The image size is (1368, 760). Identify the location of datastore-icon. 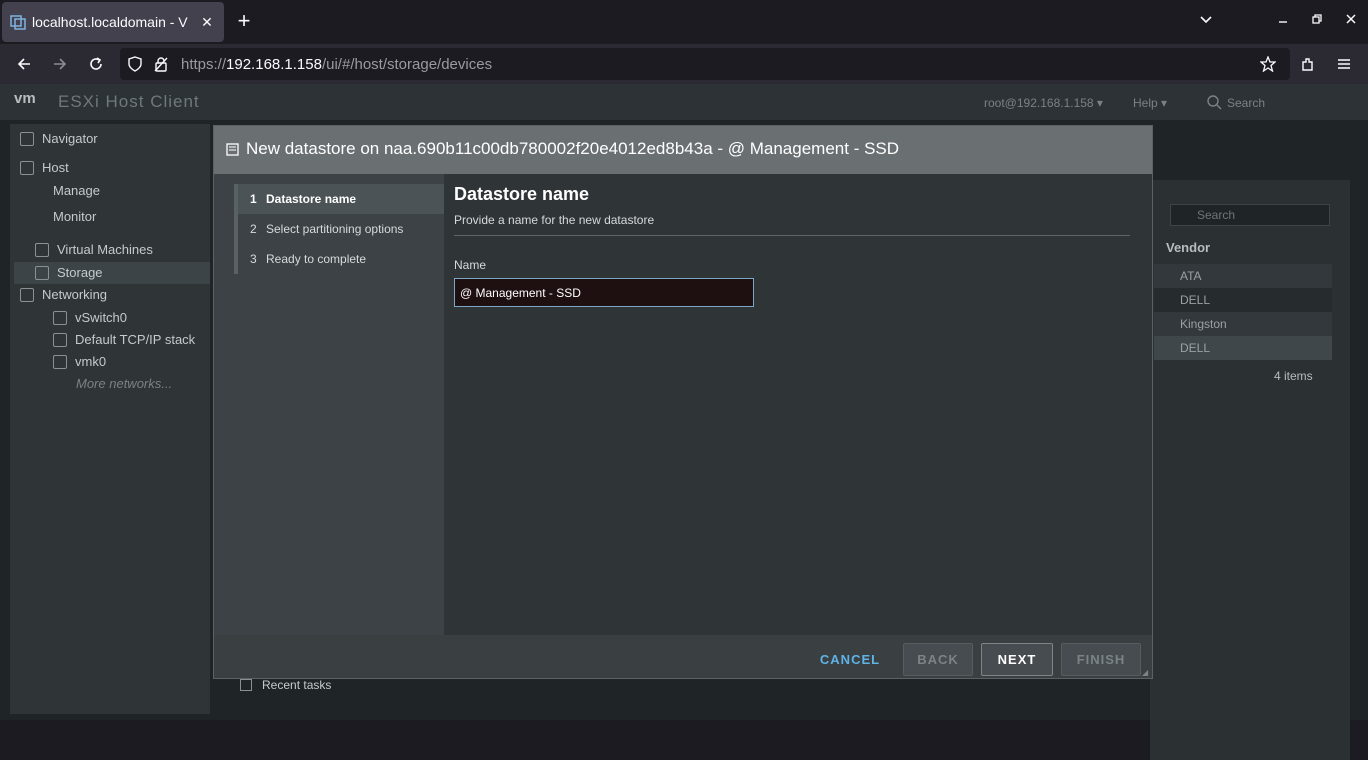
(233, 149).